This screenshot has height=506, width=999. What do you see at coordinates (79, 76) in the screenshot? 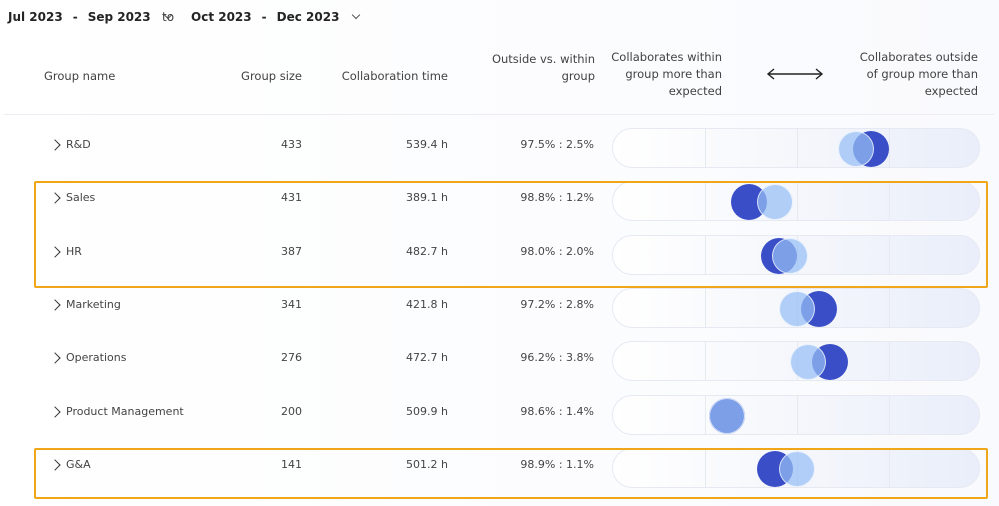
I see `column-header-group-name: Group name` at bounding box center [79, 76].